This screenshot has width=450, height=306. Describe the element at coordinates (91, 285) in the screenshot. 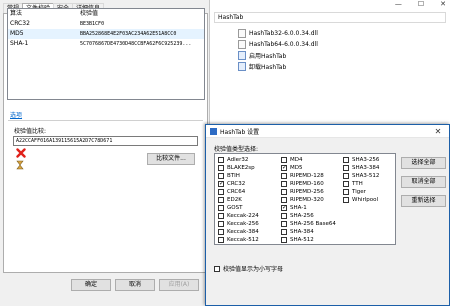

I see `ok-button: 确定` at that location.